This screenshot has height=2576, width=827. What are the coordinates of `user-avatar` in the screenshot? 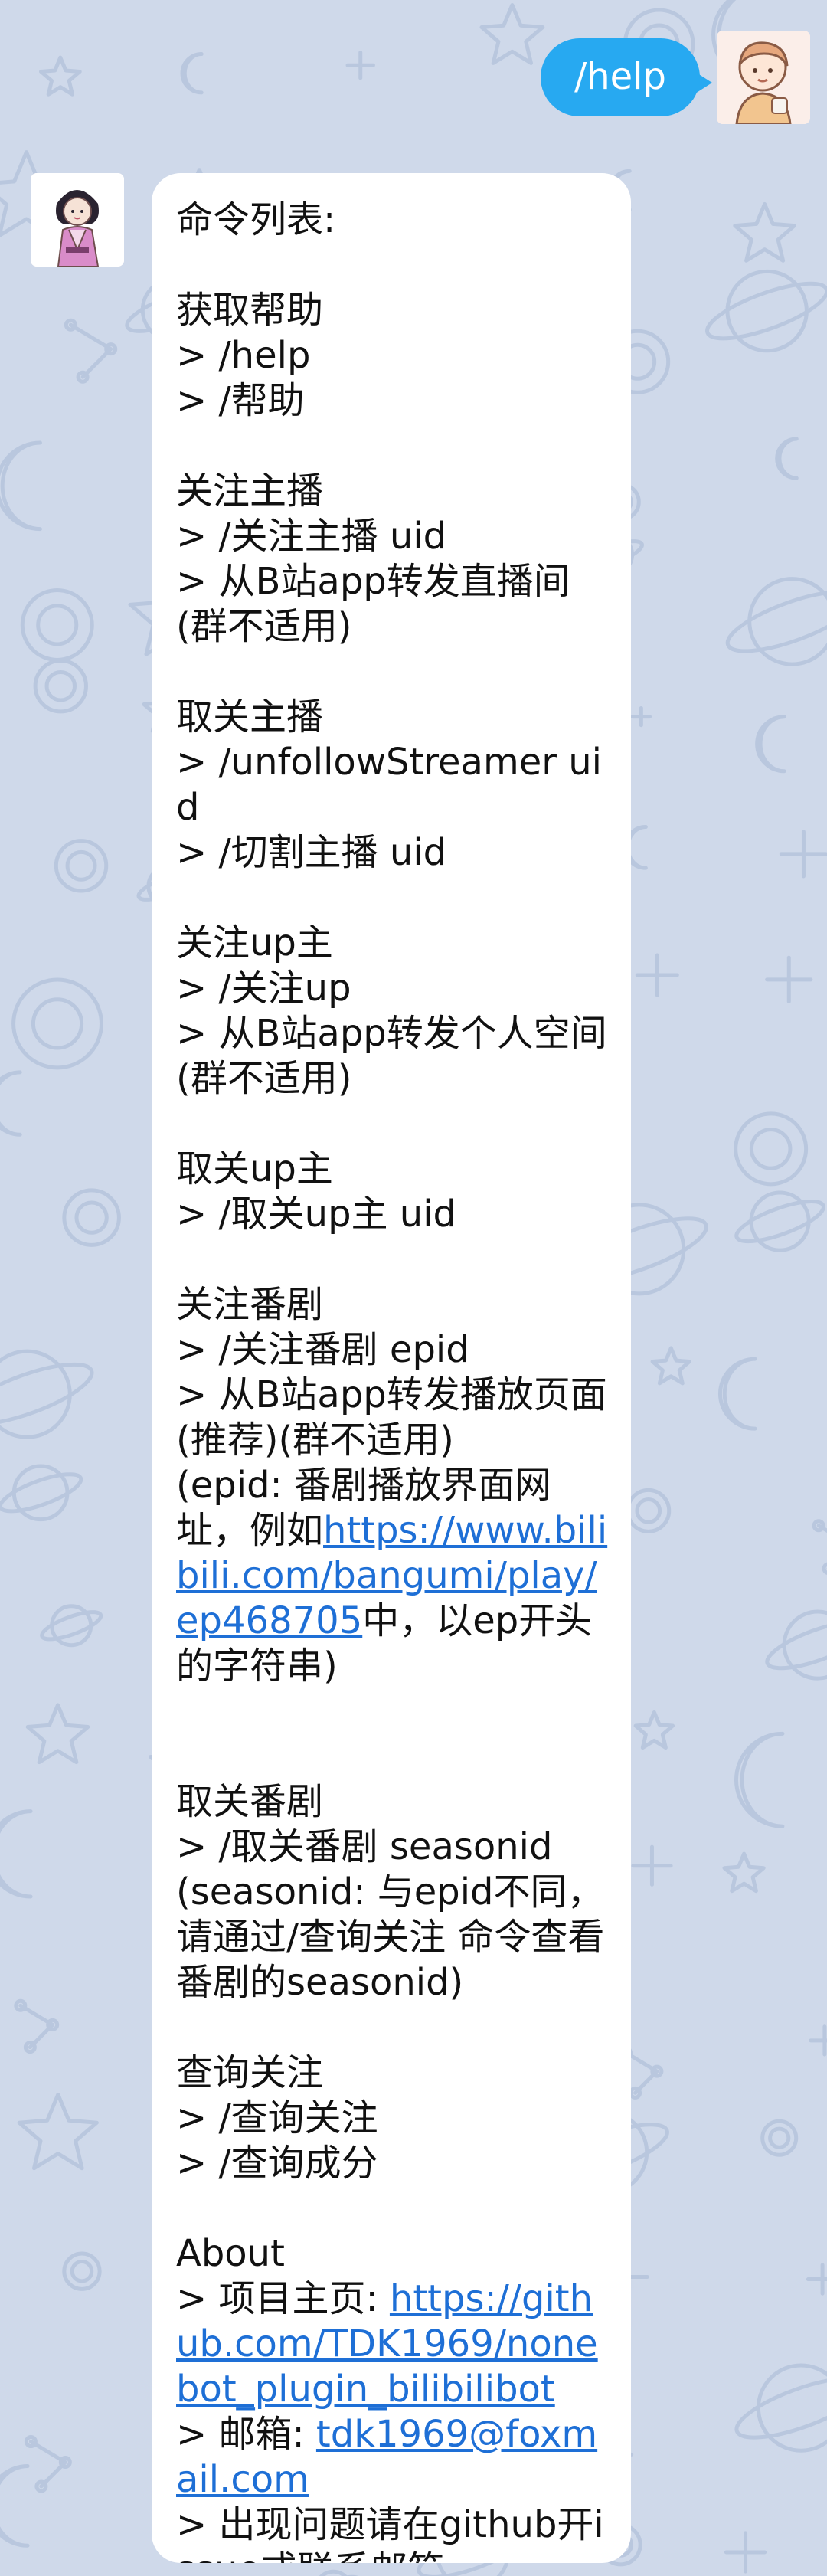 It's located at (763, 77).